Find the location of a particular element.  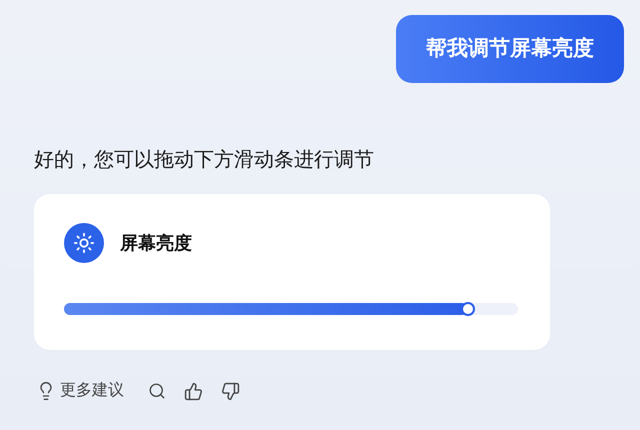

thumbs-down-icon is located at coordinates (230, 391).